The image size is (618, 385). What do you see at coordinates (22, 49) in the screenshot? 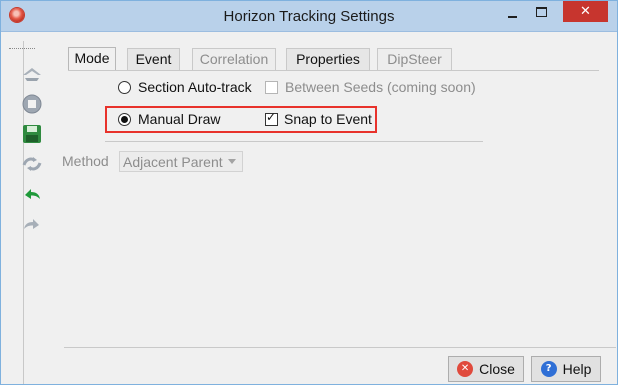
I see `toolbar-grip` at bounding box center [22, 49].